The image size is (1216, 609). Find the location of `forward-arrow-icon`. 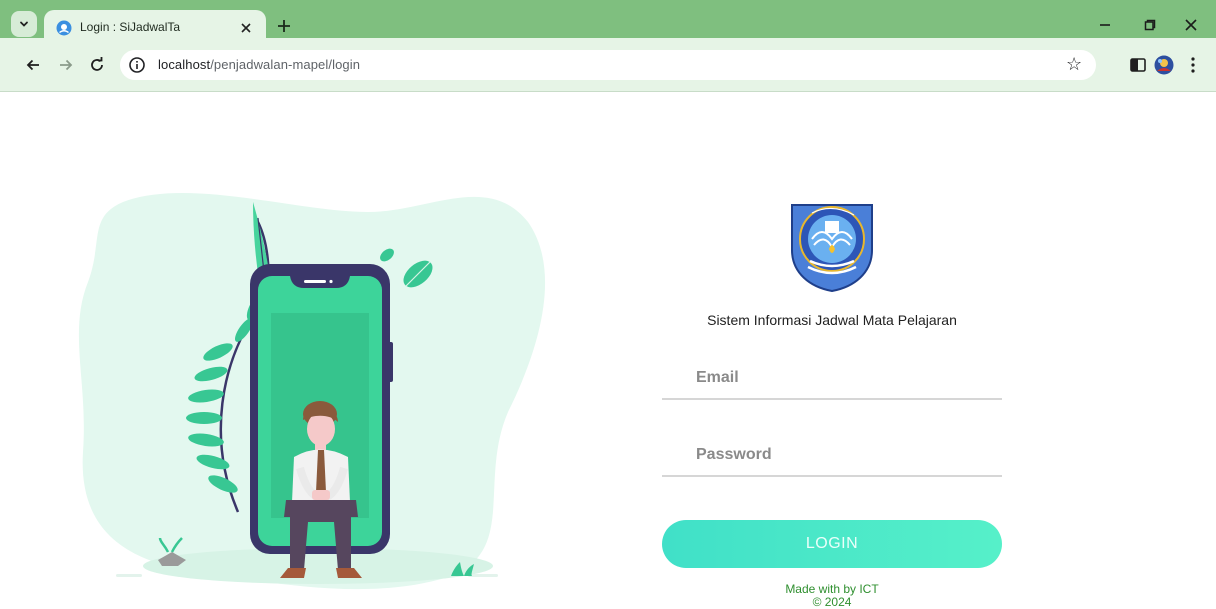

forward-arrow-icon is located at coordinates (66, 65).